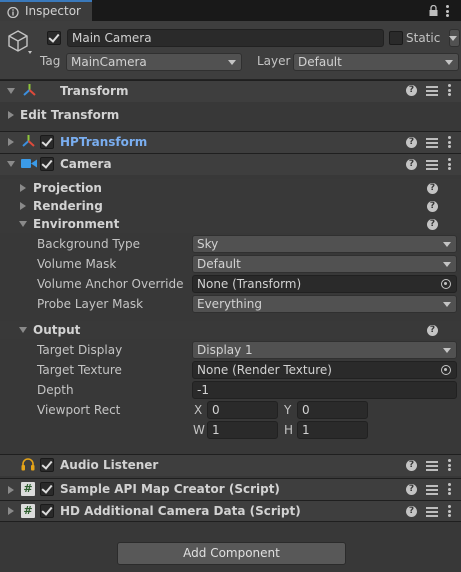 Image resolution: width=461 pixels, height=572 pixels. Describe the element at coordinates (376, 62) in the screenshot. I see `layer-dropdown: Default` at that location.